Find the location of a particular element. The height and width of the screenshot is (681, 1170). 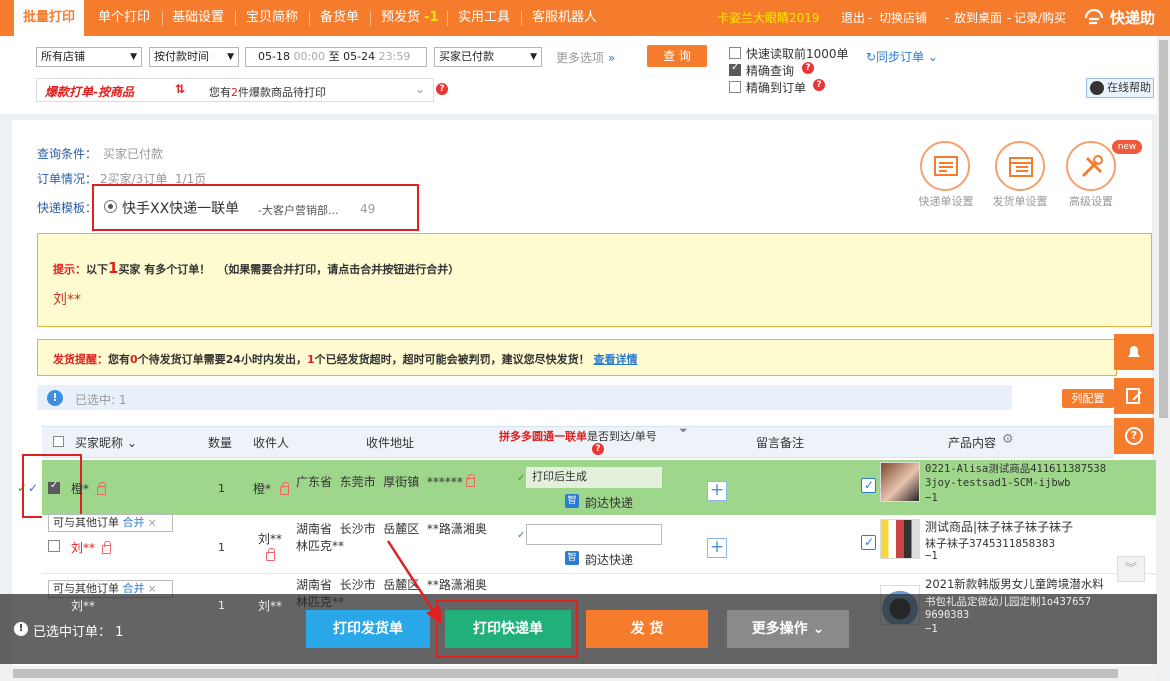

row-checkbox is located at coordinates (54, 546).